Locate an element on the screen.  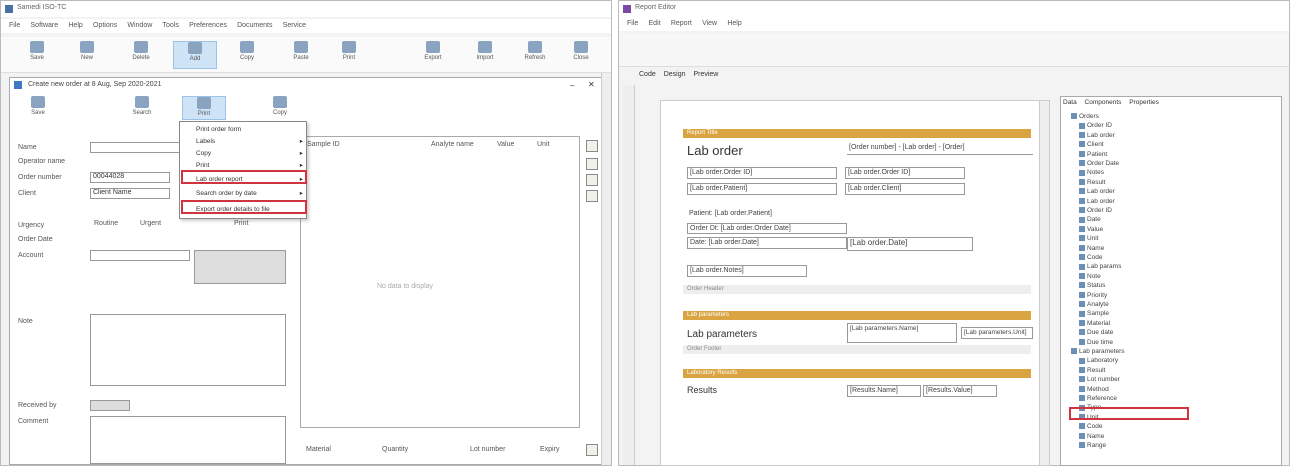
report-field: [Lab parameters.Name] is located at coordinates (902, 333).